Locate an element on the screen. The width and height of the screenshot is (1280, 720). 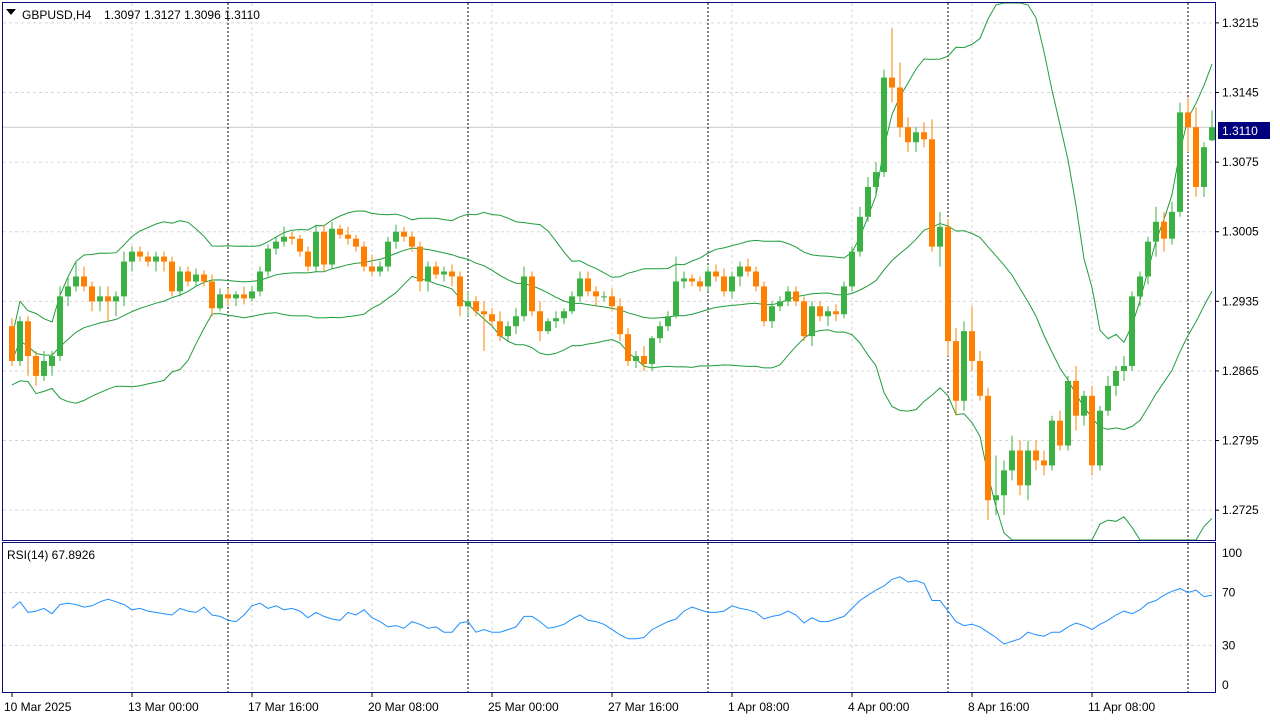
time-label: 4 Apr 00:00 is located at coordinates (879, 707).